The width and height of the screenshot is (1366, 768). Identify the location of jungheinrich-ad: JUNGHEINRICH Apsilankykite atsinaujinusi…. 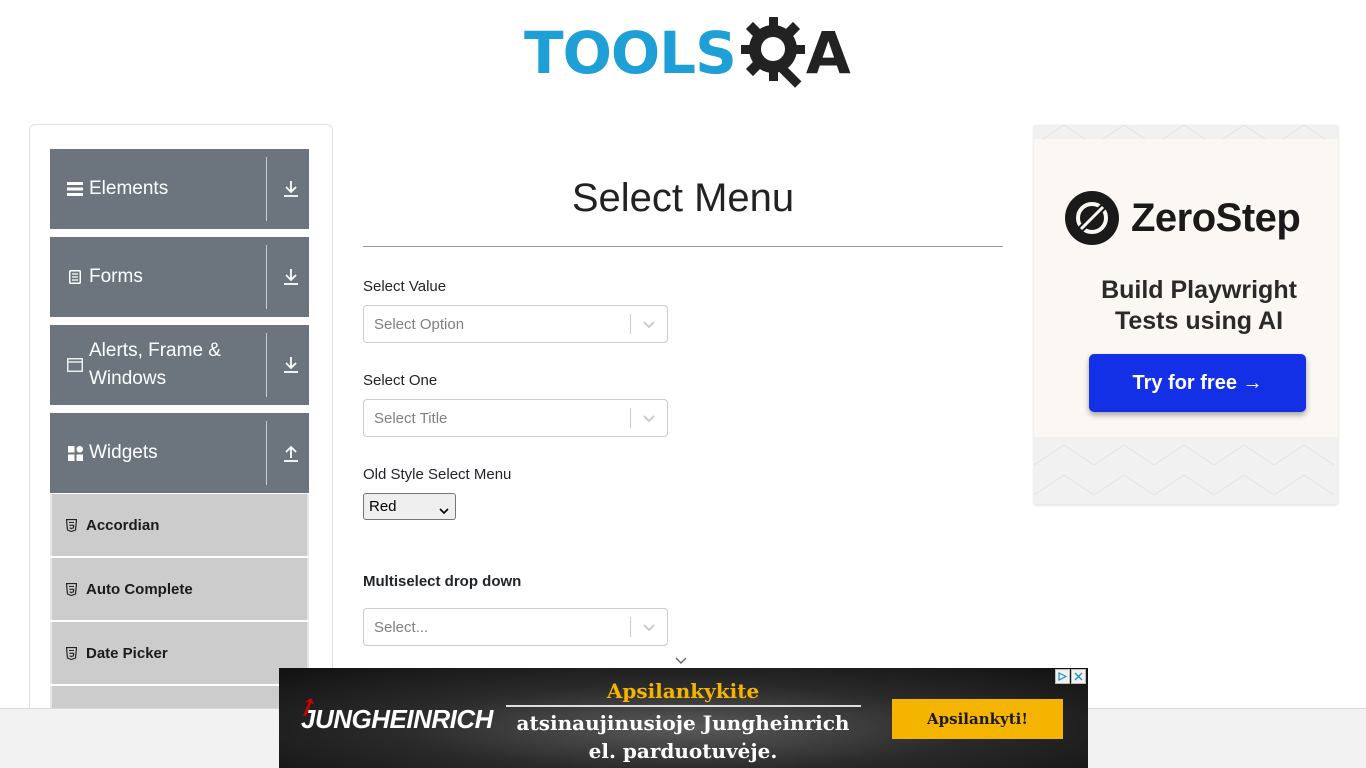
(683, 718).